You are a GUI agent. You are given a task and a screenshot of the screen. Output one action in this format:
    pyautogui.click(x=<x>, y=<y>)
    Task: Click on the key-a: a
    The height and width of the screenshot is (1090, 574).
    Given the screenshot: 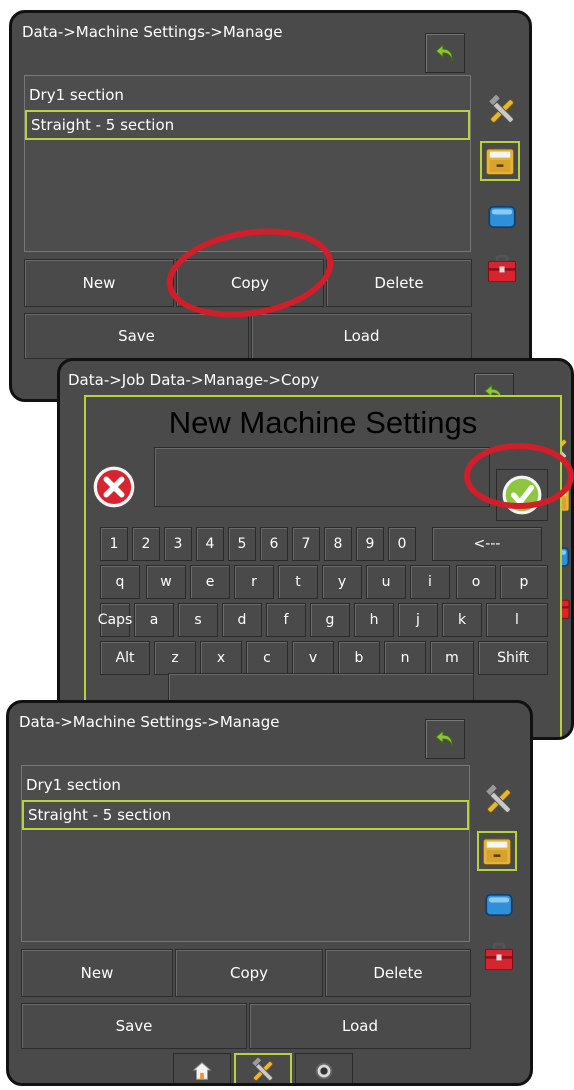 What is the action you would take?
    pyautogui.click(x=154, y=620)
    